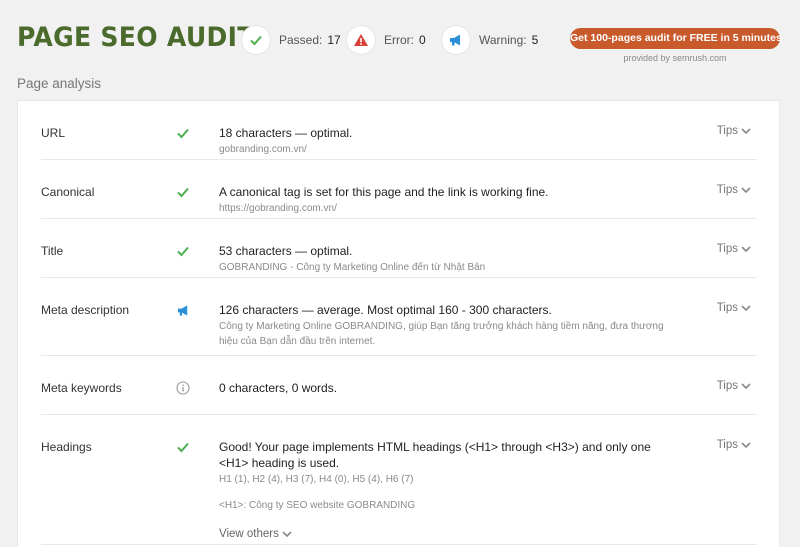 This screenshot has width=800, height=547. Describe the element at coordinates (301, 40) in the screenshot. I see `passed-label: Passed:` at that location.